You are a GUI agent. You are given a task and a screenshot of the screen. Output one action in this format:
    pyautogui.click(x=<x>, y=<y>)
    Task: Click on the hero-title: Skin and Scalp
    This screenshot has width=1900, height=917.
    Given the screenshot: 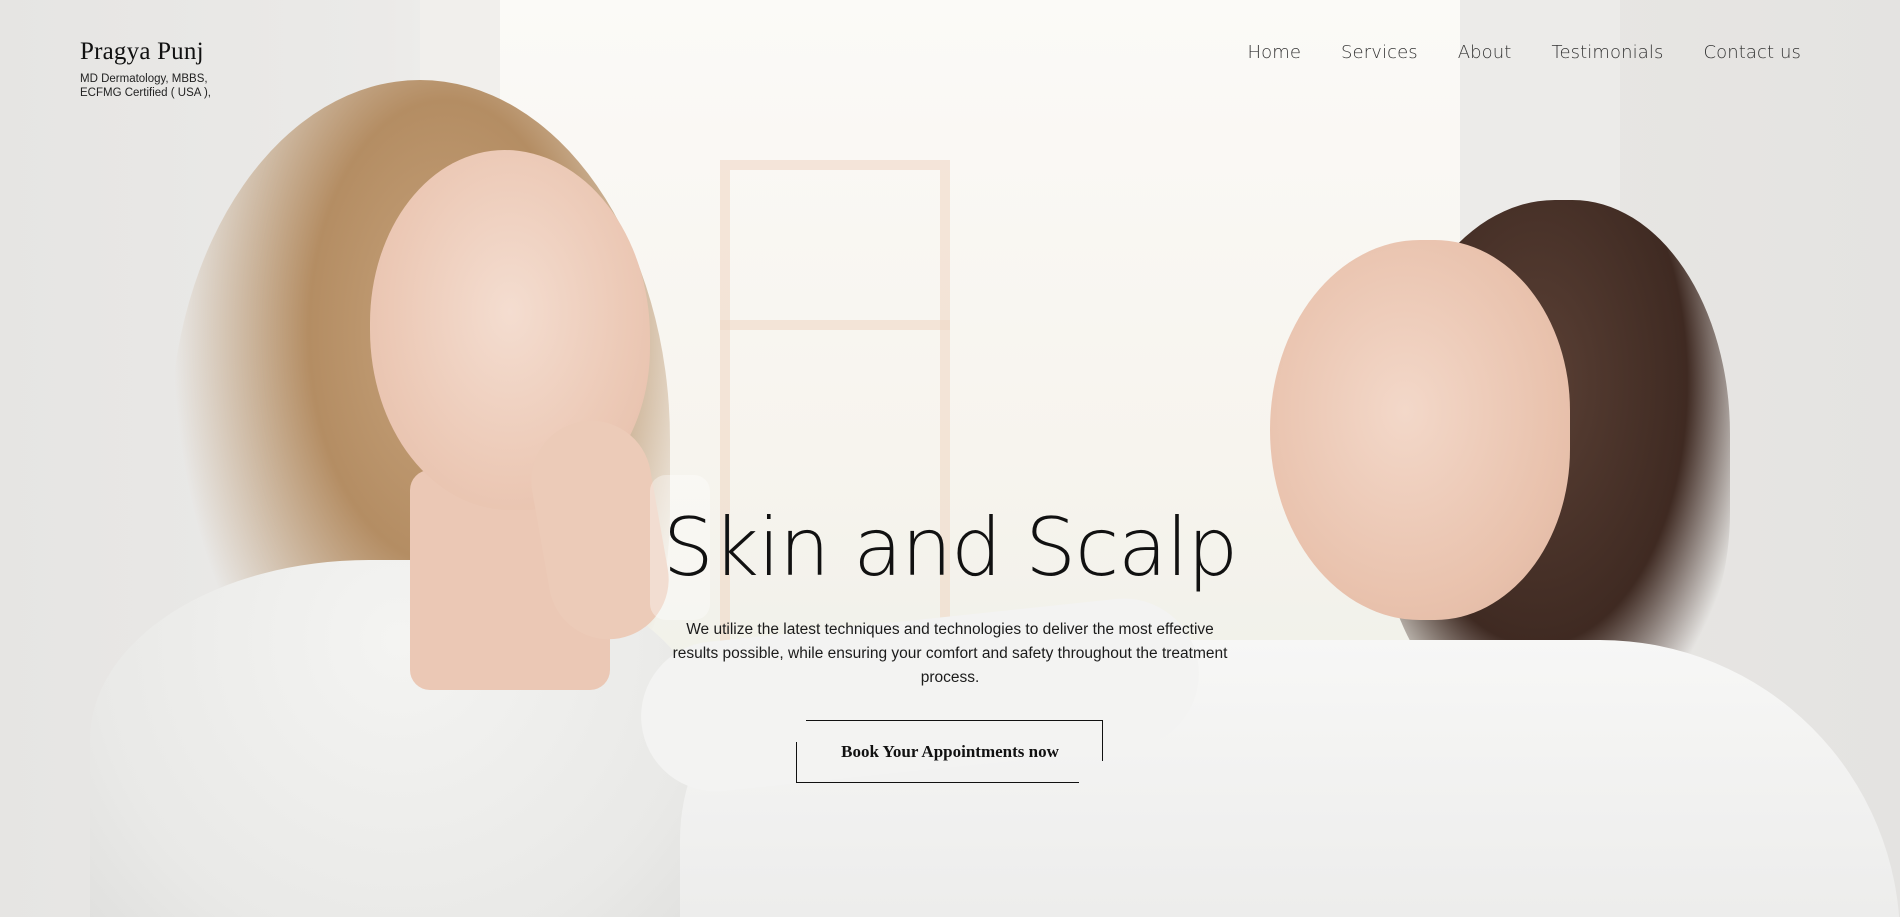 What is the action you would take?
    pyautogui.click(x=950, y=547)
    